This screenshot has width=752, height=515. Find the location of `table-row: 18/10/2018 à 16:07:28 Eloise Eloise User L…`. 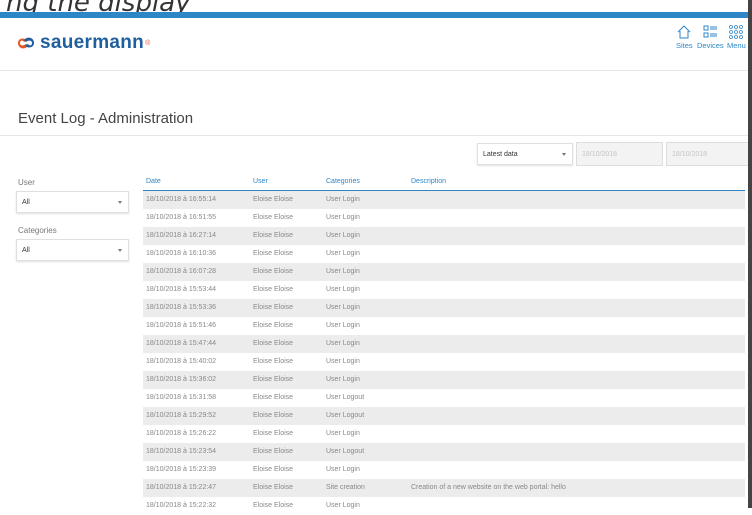

table-row: 18/10/2018 à 16:07:28 Eloise Eloise User L… is located at coordinates (444, 272).